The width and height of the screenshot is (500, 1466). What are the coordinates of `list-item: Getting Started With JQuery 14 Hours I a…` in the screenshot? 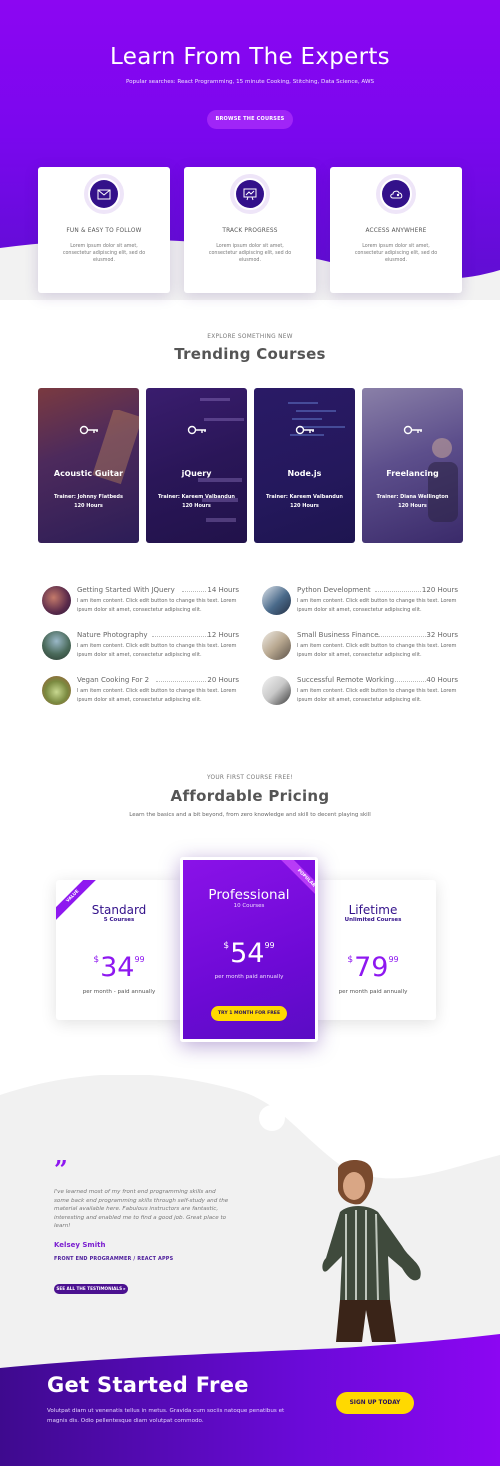 It's located at (140, 603).